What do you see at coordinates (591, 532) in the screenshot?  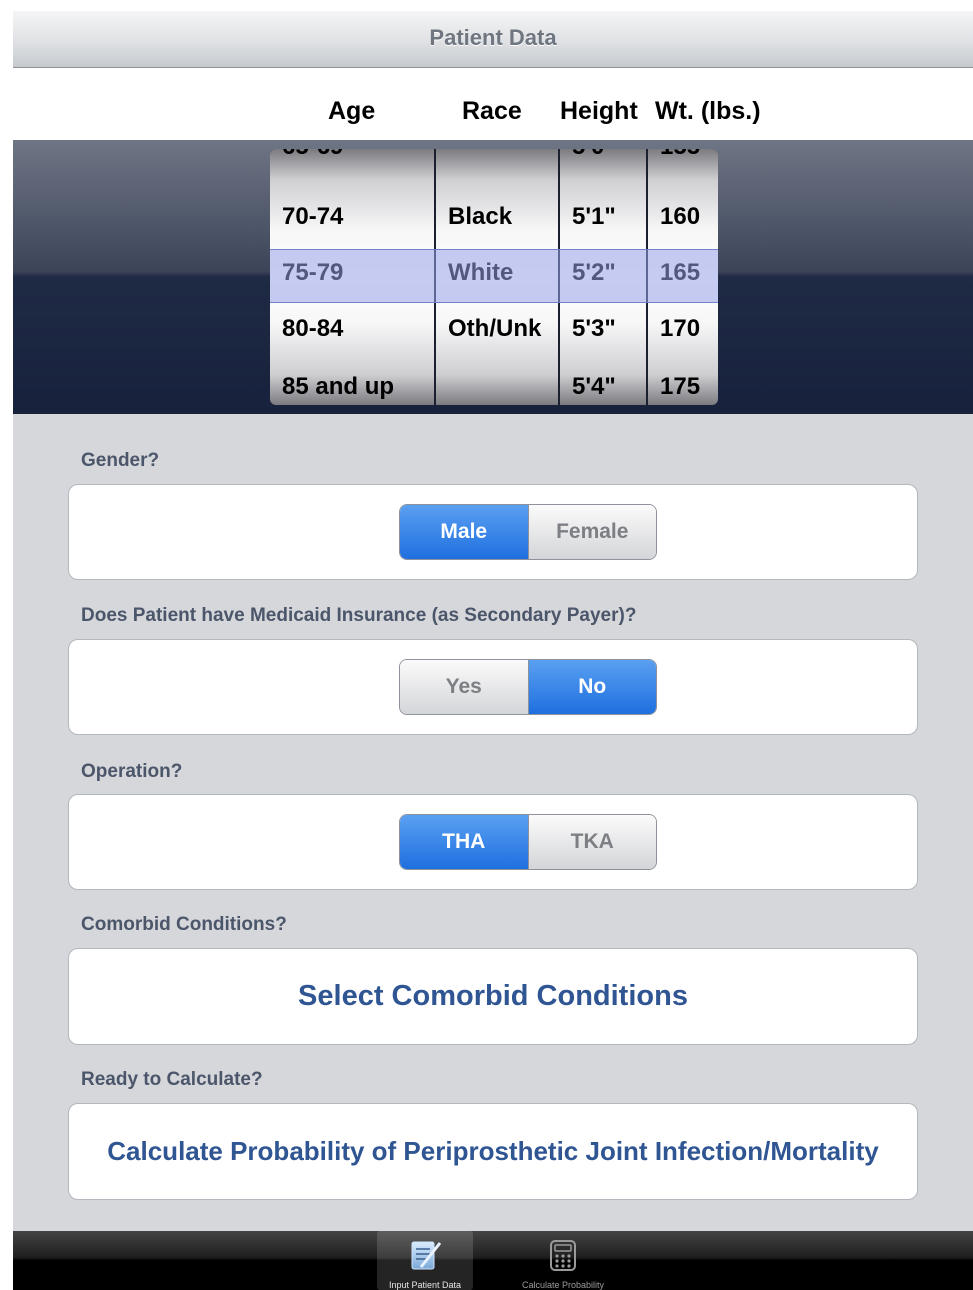 I see `gender-female-segment: Female` at bounding box center [591, 532].